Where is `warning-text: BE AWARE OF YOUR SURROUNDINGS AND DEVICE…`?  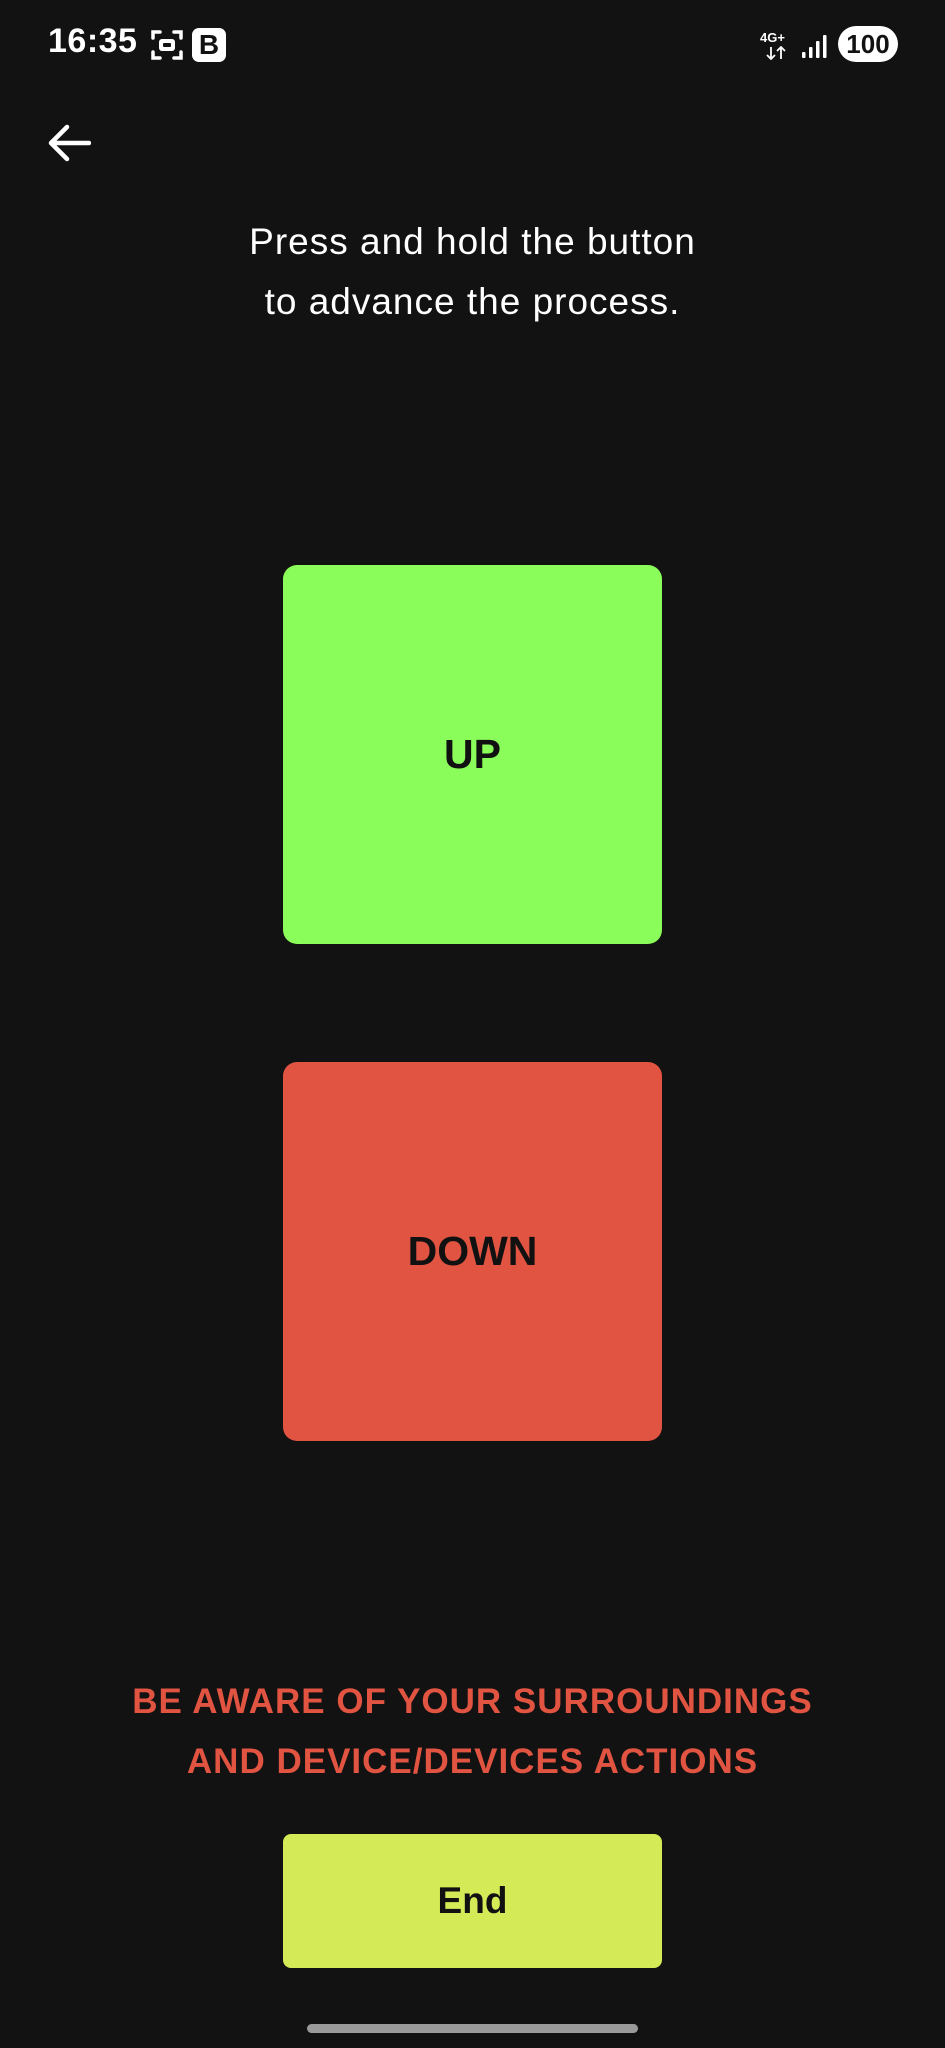 warning-text: BE AWARE OF YOUR SURROUNDINGS AND DEVICE… is located at coordinates (472, 1732).